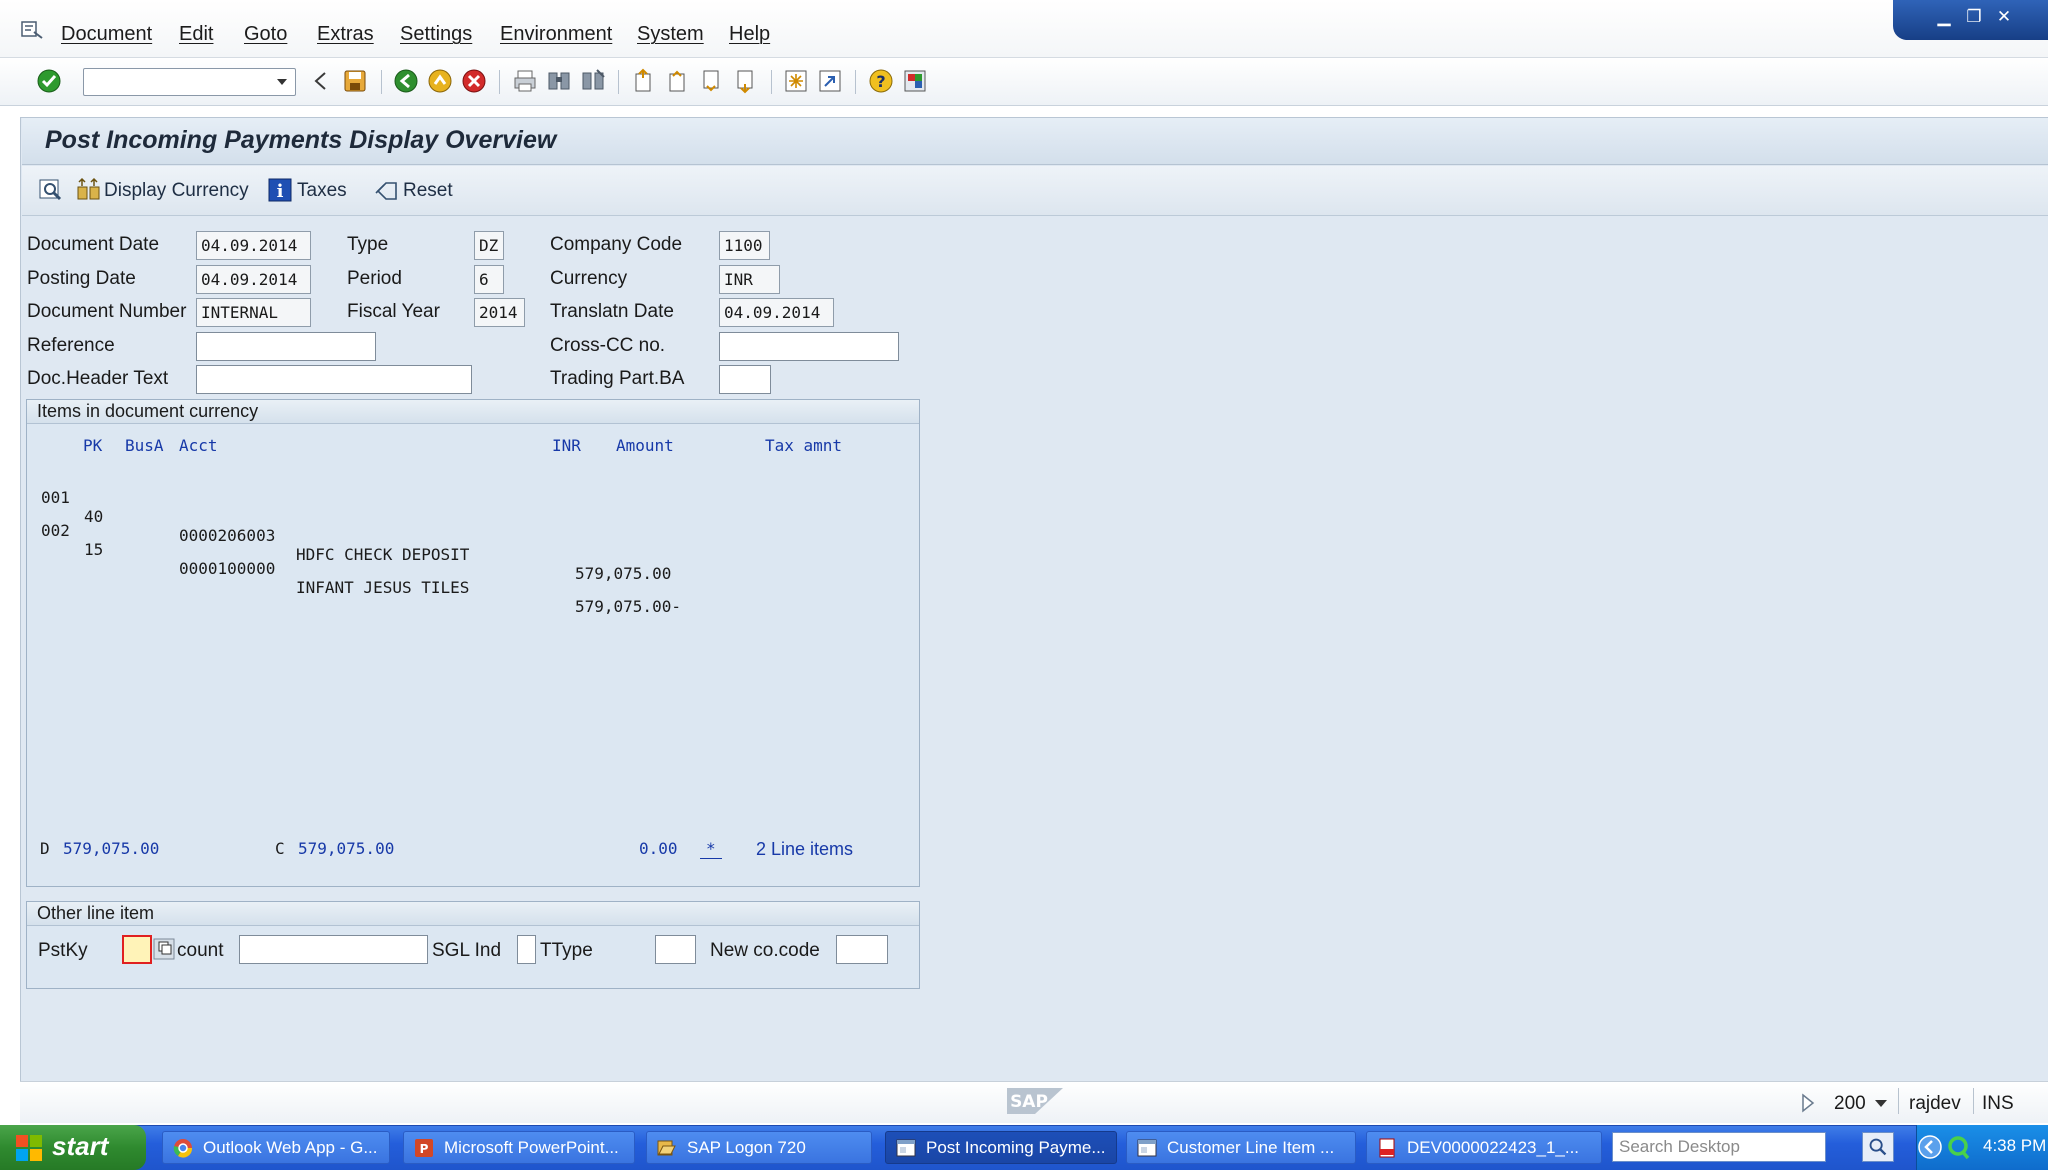  I want to click on menu-icon, so click(32, 30).